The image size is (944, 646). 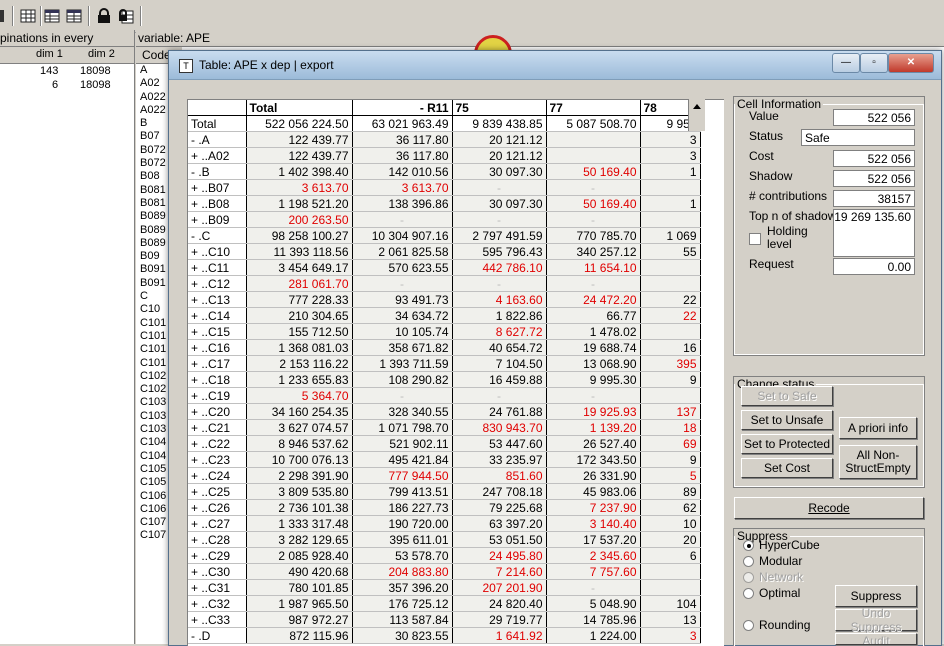 What do you see at coordinates (499, 108) in the screenshot?
I see `header-75: 75` at bounding box center [499, 108].